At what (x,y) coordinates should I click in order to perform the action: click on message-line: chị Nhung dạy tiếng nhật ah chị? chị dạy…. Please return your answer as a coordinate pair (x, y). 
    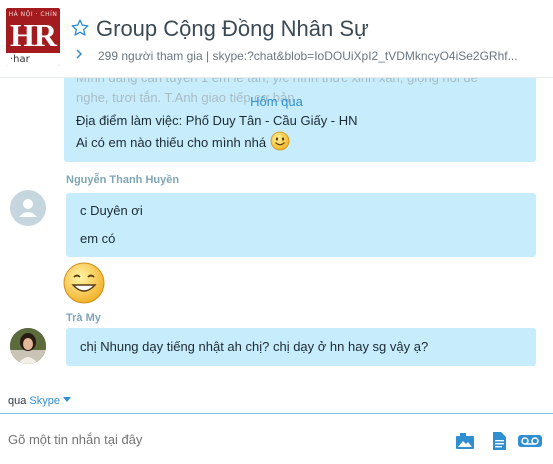
    Looking at the image, I should click on (254, 346).